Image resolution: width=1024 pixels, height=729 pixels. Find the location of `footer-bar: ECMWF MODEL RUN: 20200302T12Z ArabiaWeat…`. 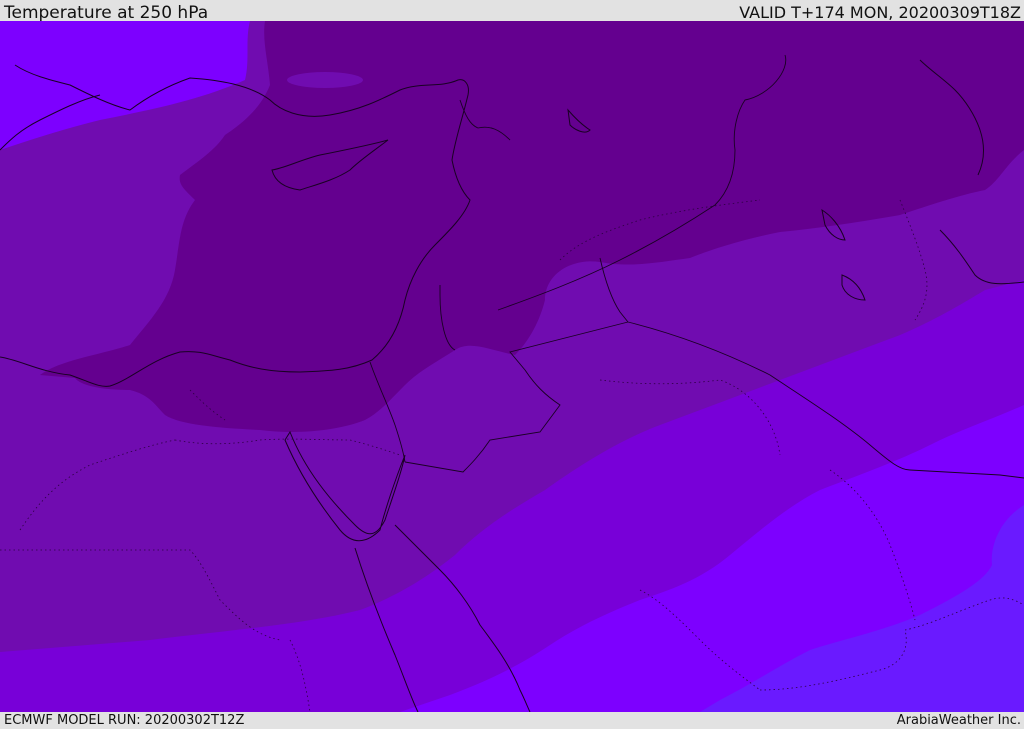

footer-bar: ECMWF MODEL RUN: 20200302T12Z ArabiaWeat… is located at coordinates (512, 720).